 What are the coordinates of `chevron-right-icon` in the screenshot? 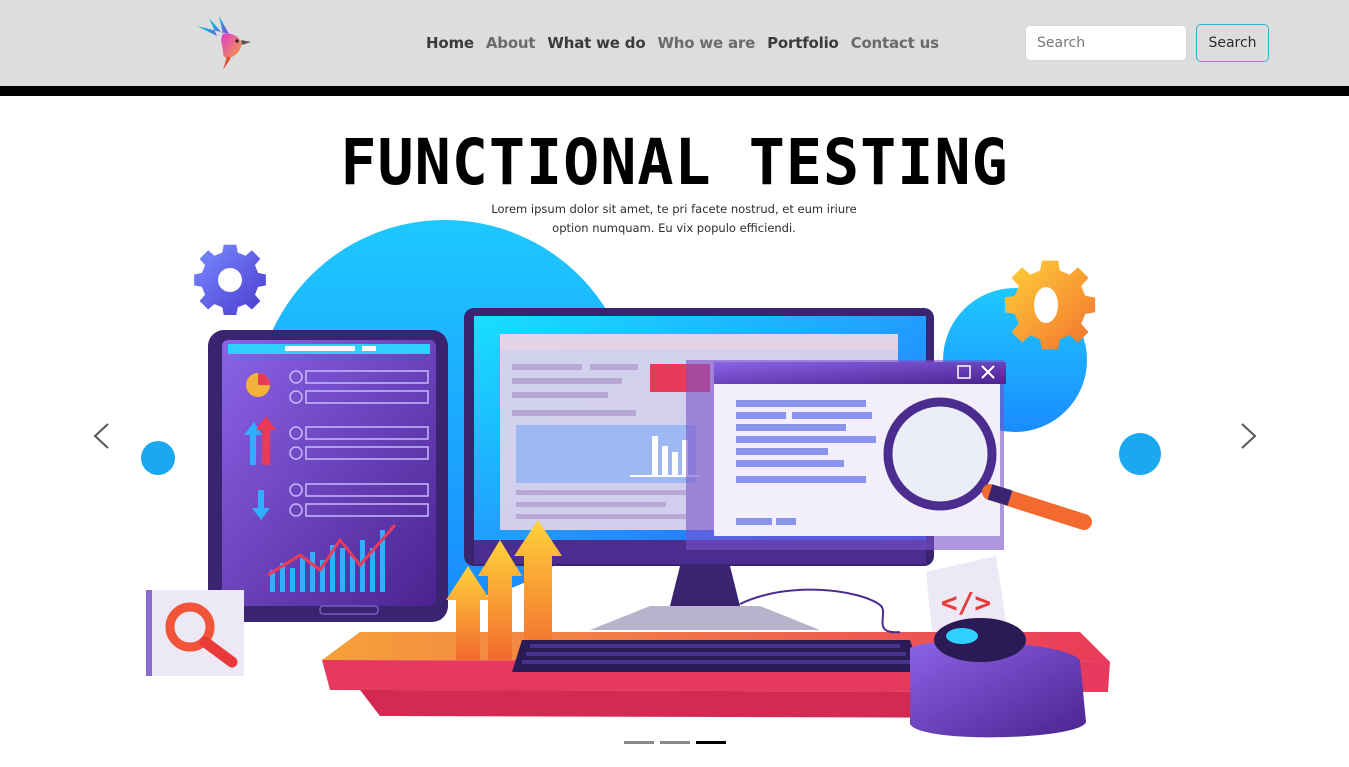 It's located at (1249, 436).